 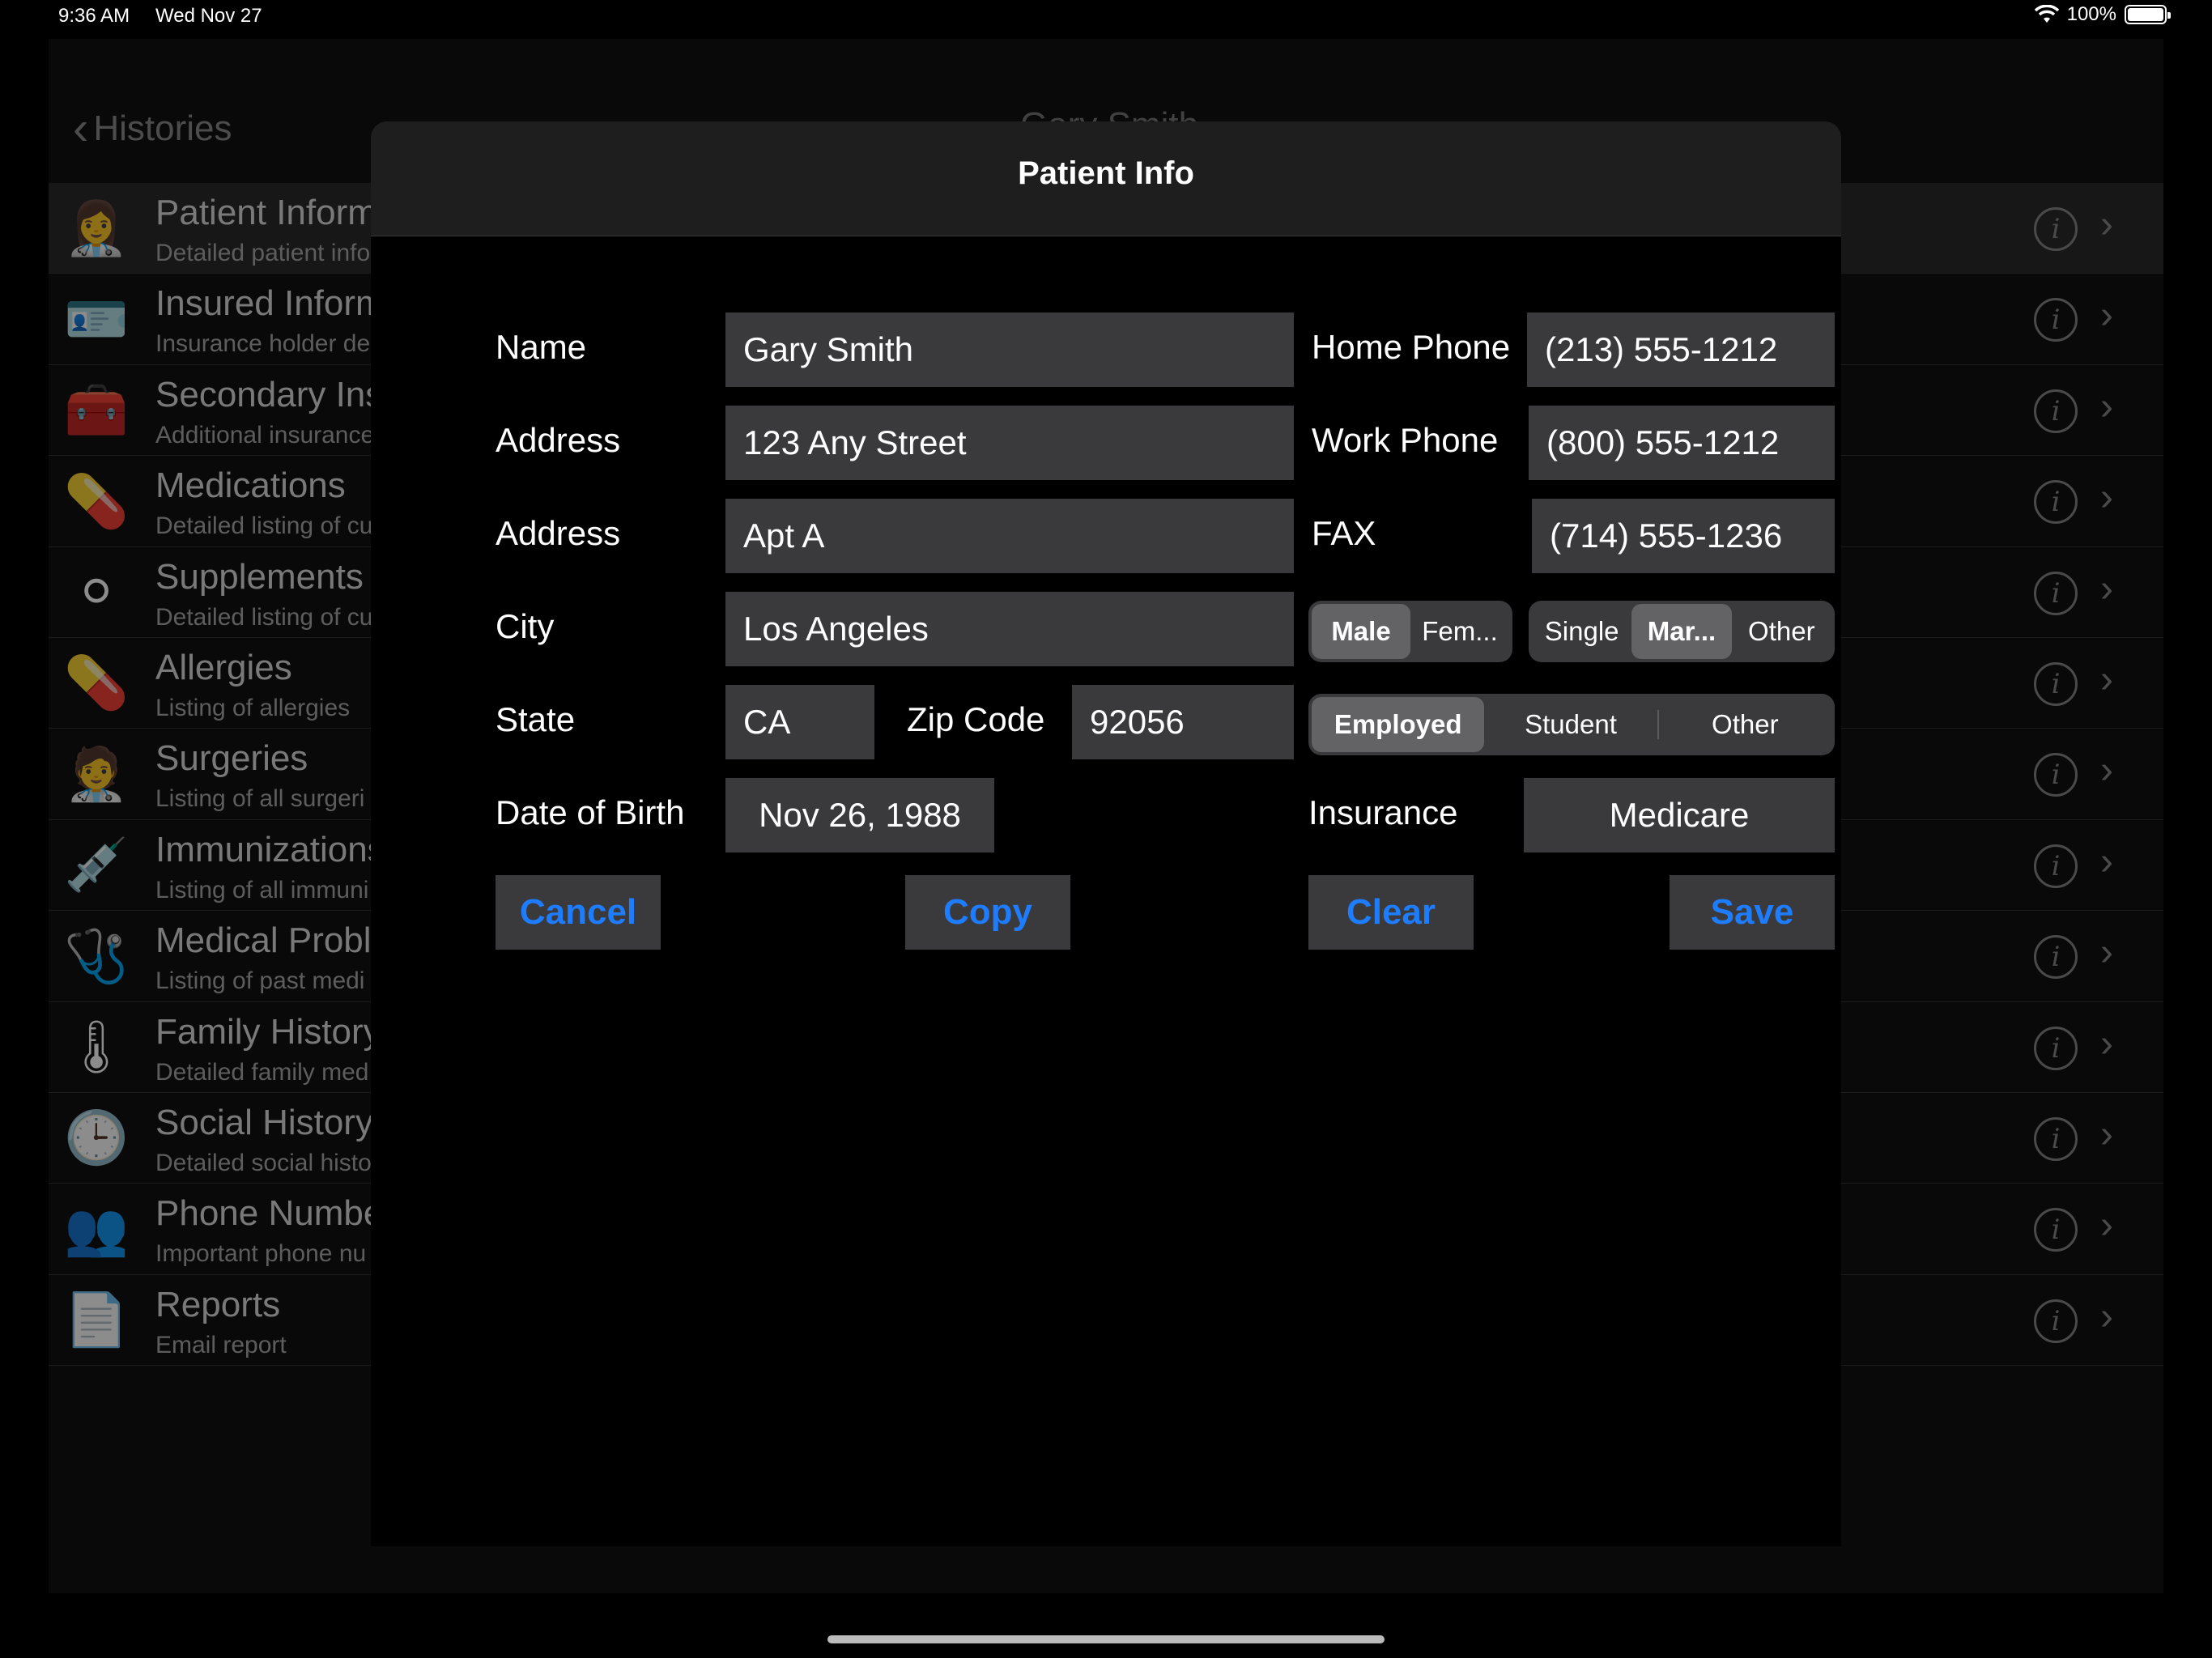 I want to click on back-label: Histories, so click(x=162, y=128).